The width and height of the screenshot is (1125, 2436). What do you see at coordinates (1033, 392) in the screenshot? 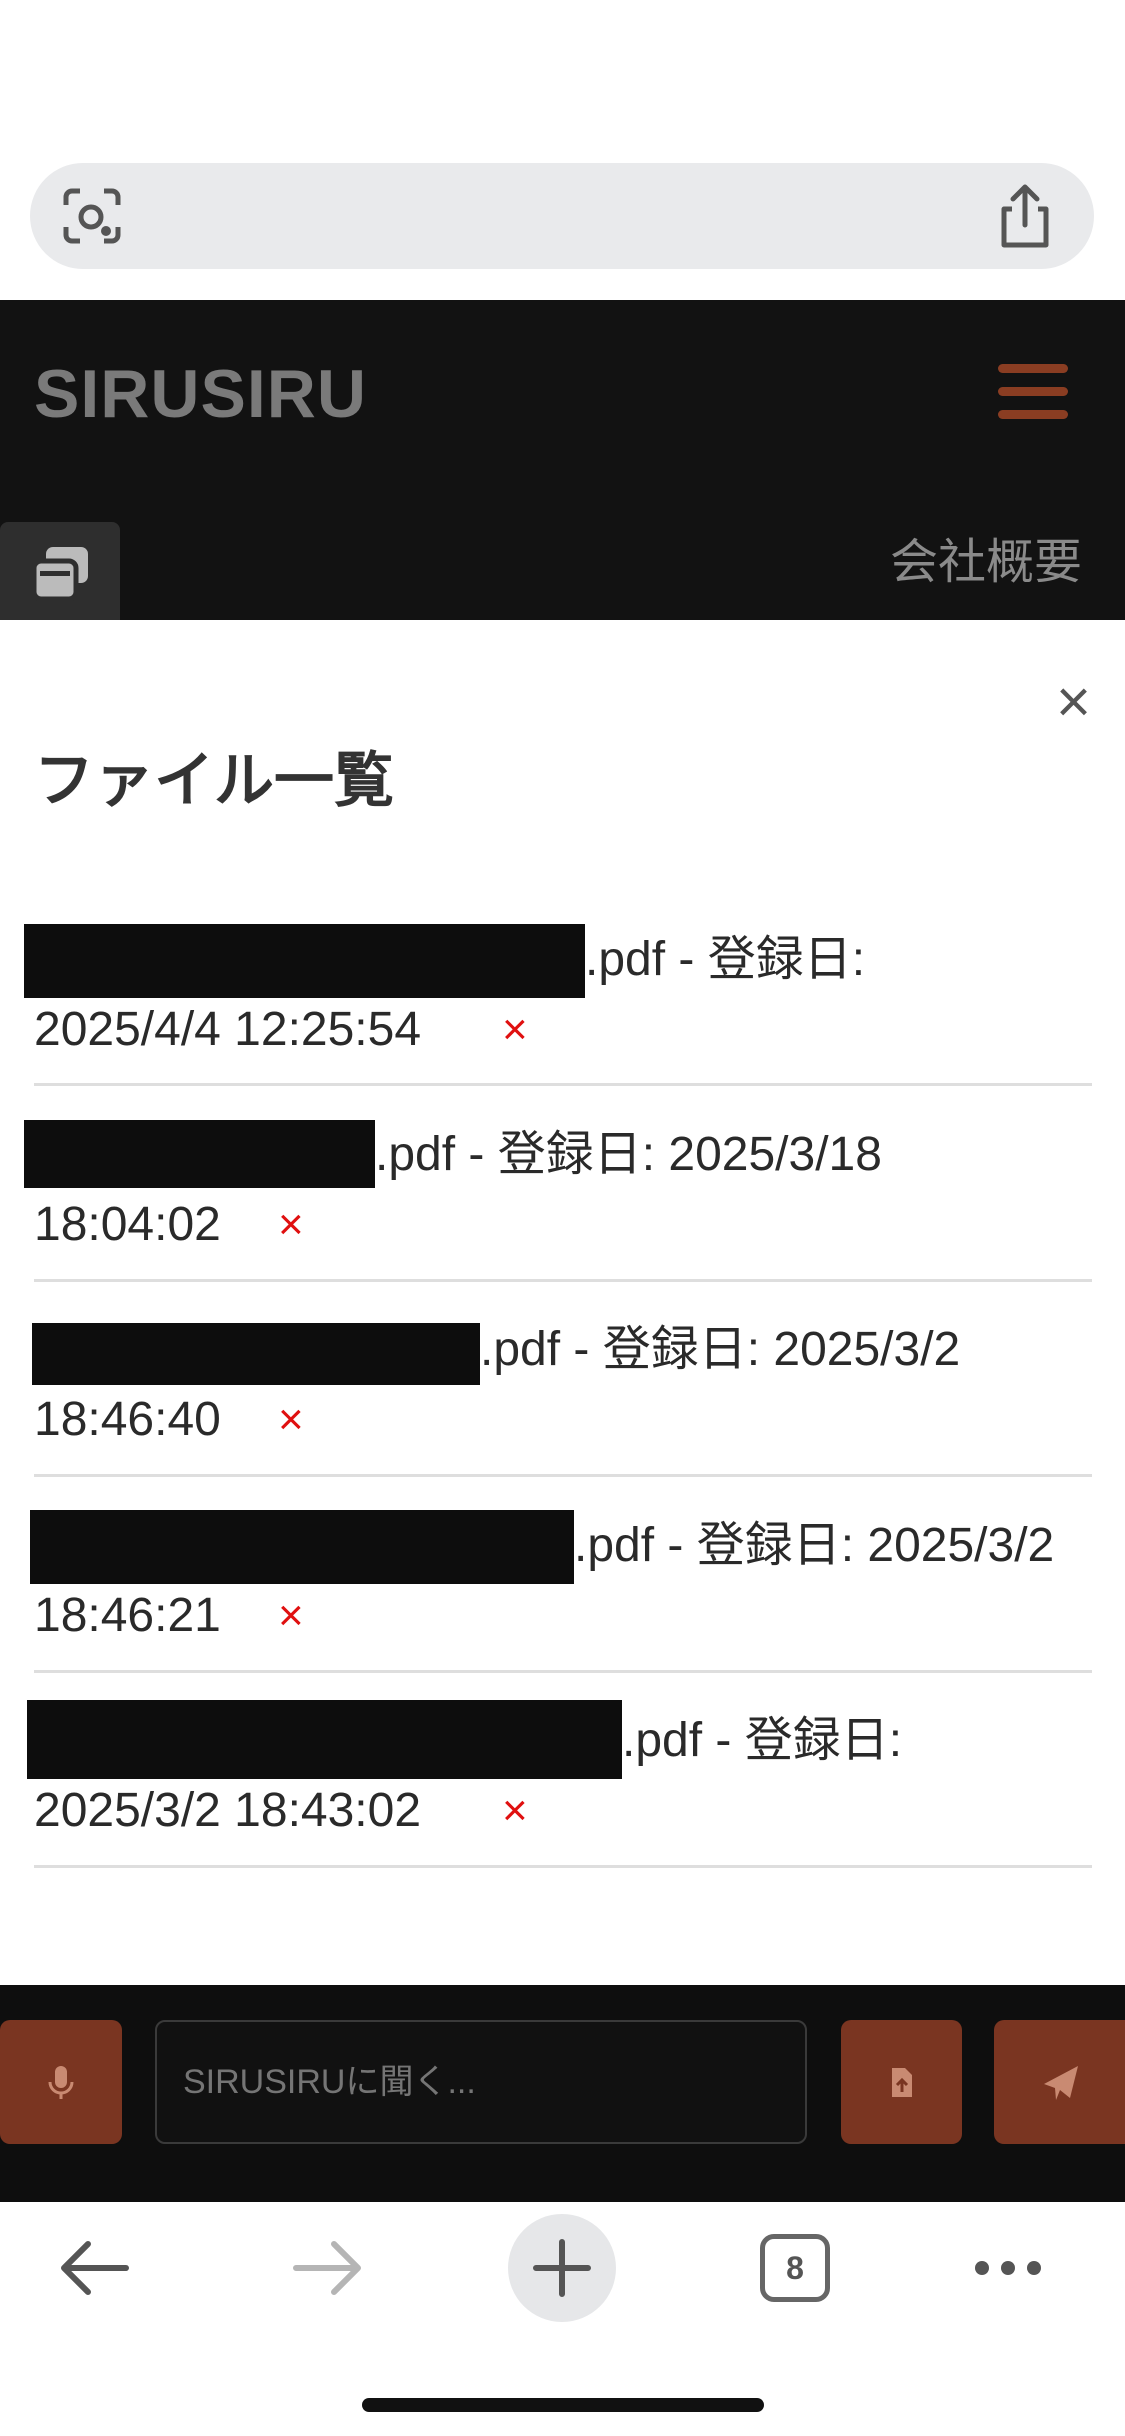
I see `hamburger-icon` at bounding box center [1033, 392].